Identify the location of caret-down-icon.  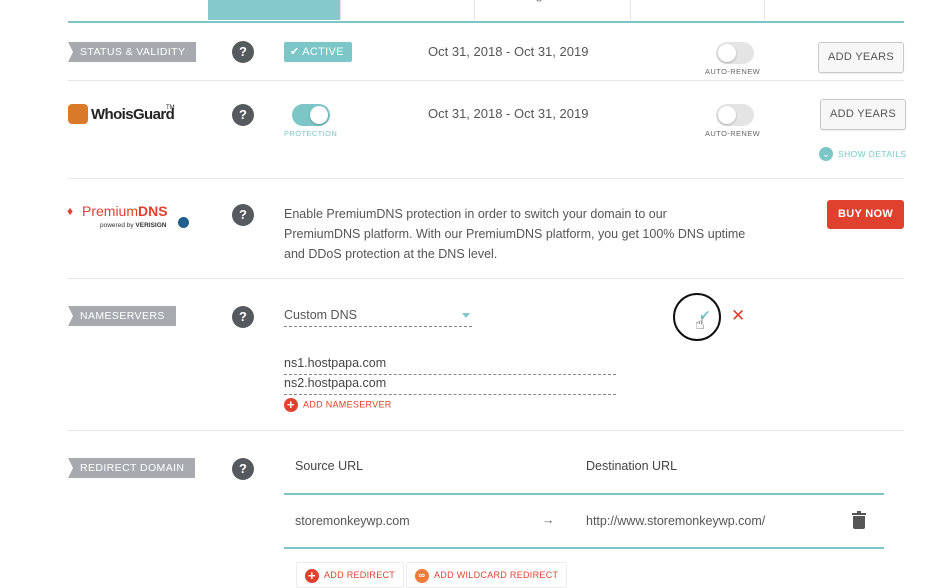
(466, 315).